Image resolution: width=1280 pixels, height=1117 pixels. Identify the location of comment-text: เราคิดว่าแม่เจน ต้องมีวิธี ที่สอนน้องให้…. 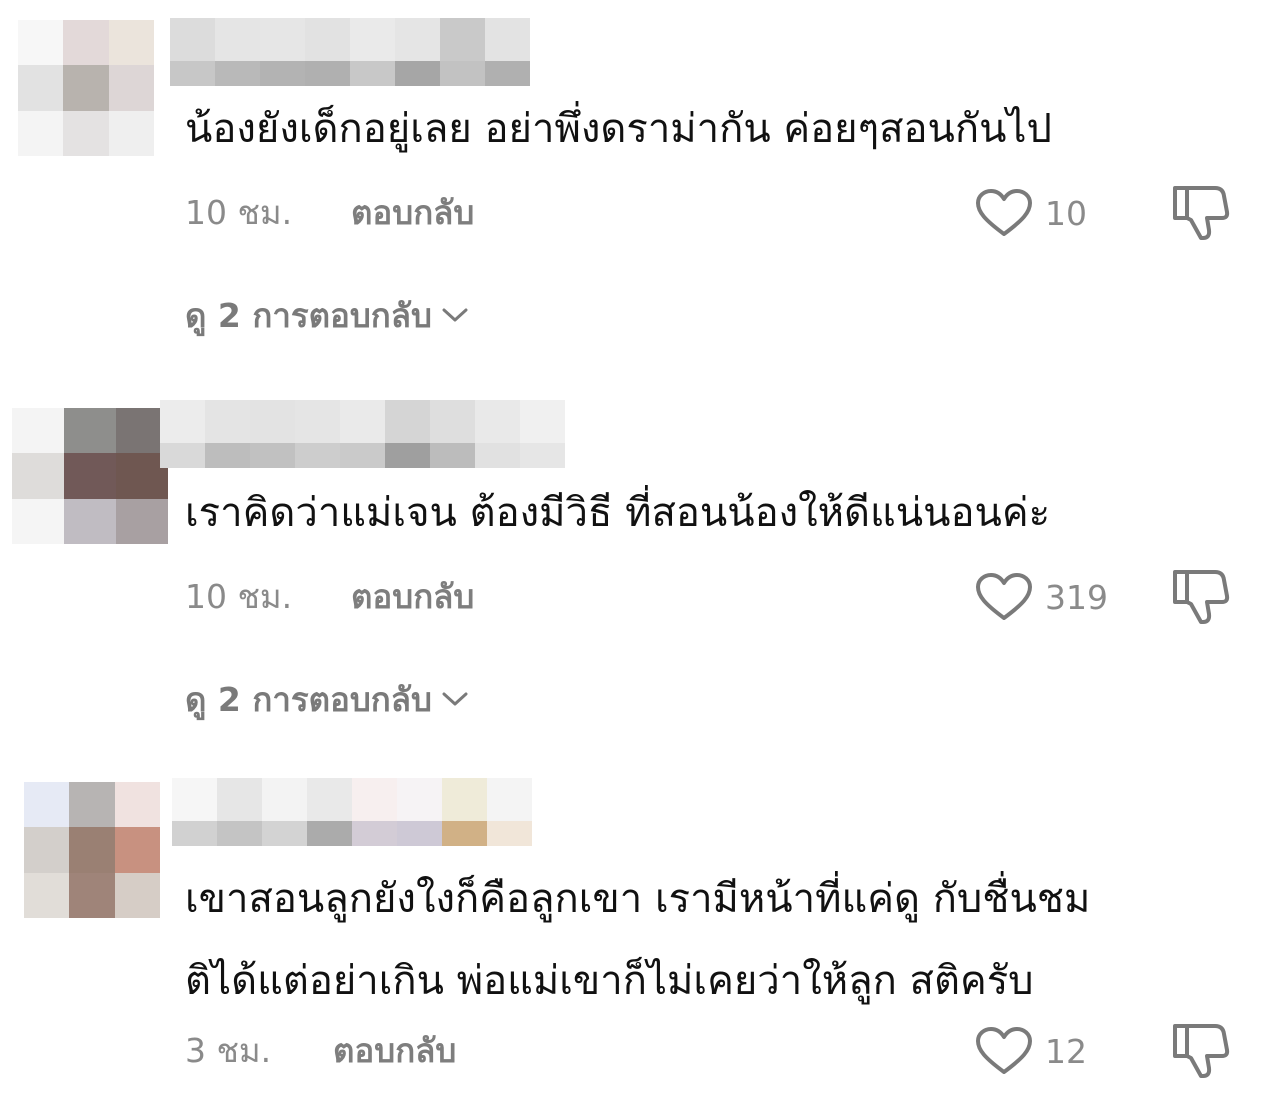
(725, 513).